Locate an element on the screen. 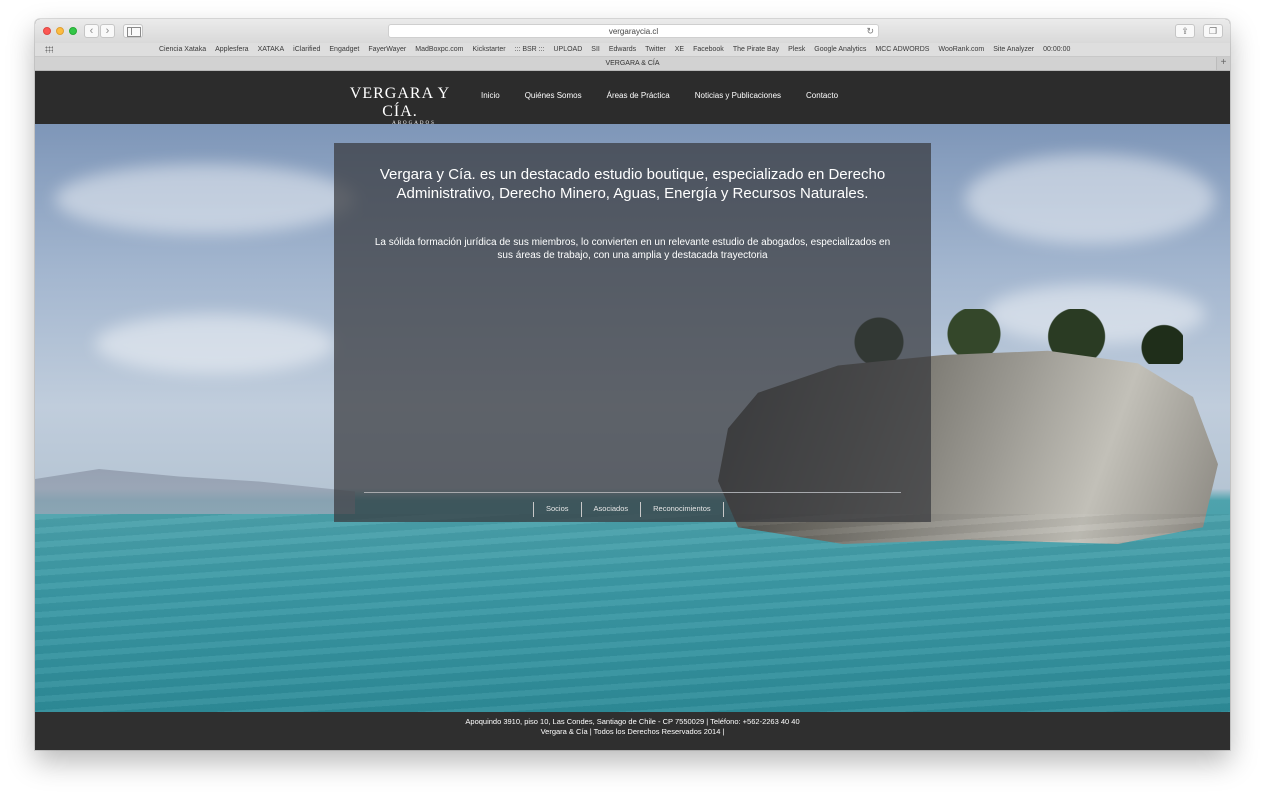 This screenshot has height=800, width=1265. show-tabs-button: ❐ is located at coordinates (1213, 31).